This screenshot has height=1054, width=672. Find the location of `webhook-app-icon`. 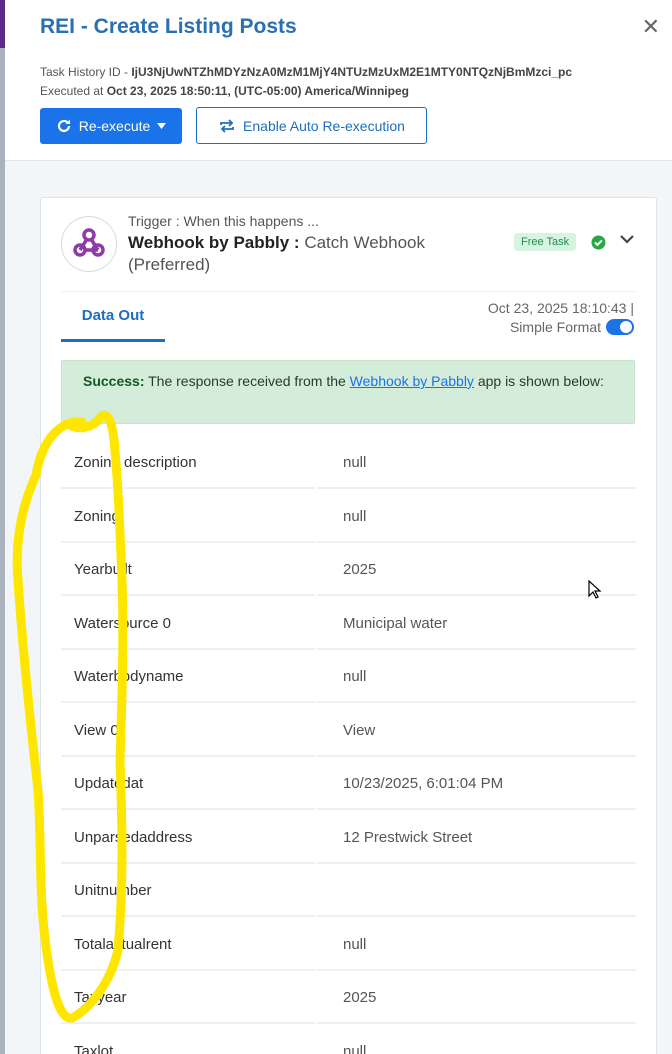

webhook-app-icon is located at coordinates (89, 244).